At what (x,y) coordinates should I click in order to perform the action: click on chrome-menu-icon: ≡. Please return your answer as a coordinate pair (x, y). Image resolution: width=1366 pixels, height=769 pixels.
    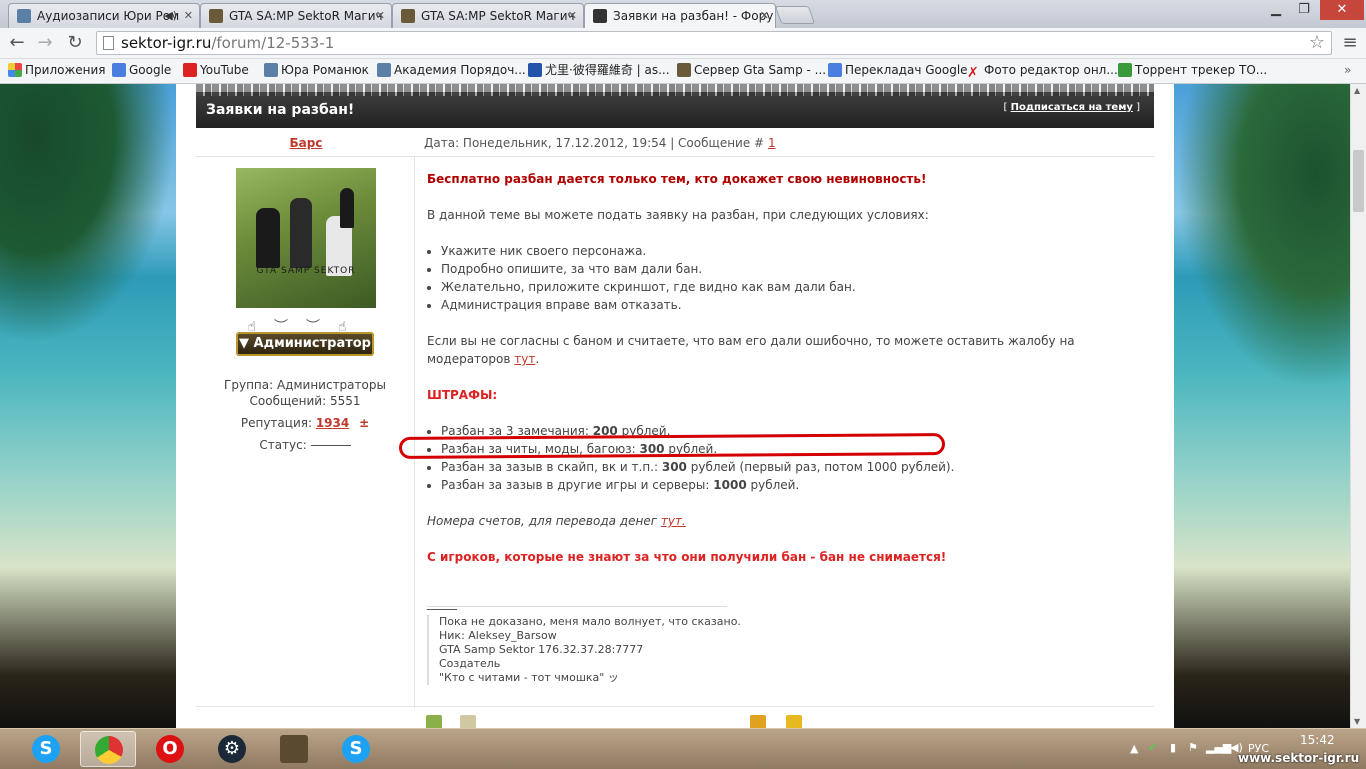
    Looking at the image, I should click on (1350, 43).